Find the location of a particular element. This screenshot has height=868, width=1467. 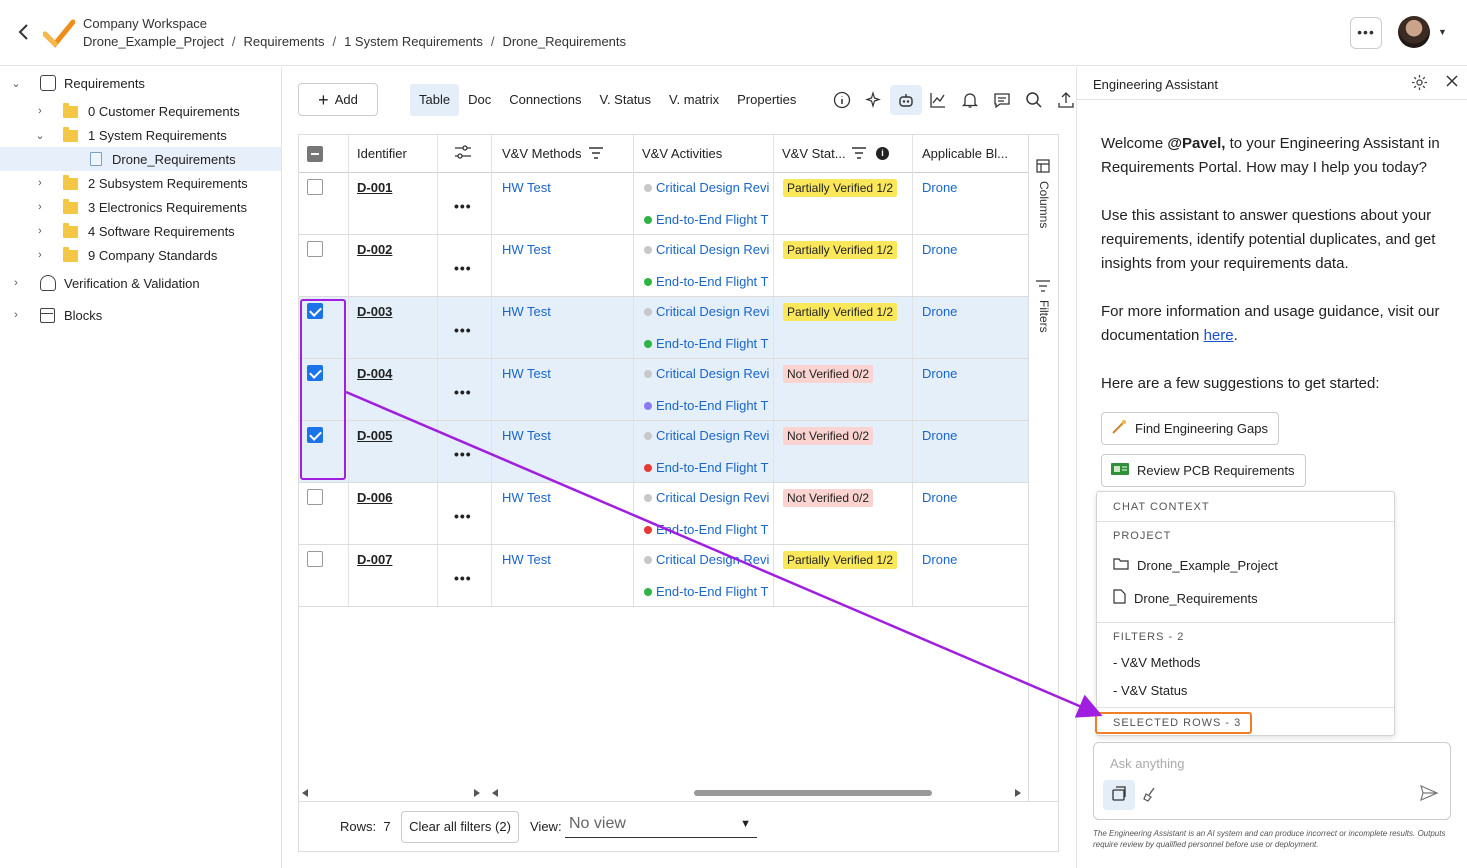

chart-icon is located at coordinates (938, 100).